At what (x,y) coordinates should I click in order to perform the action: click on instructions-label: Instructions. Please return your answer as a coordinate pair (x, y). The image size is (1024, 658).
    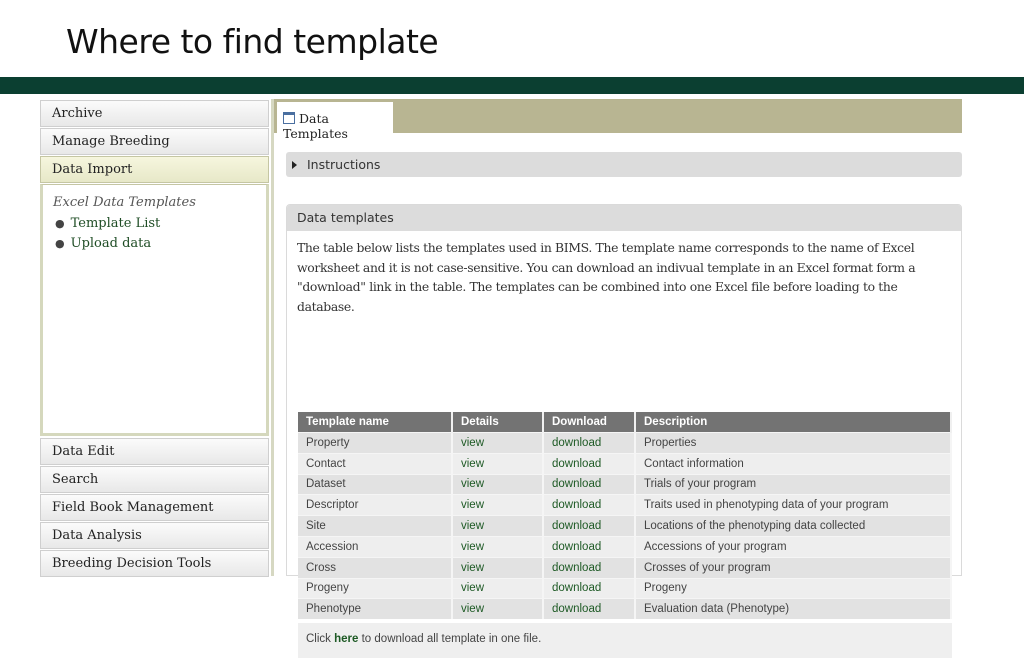
    Looking at the image, I should click on (344, 164).